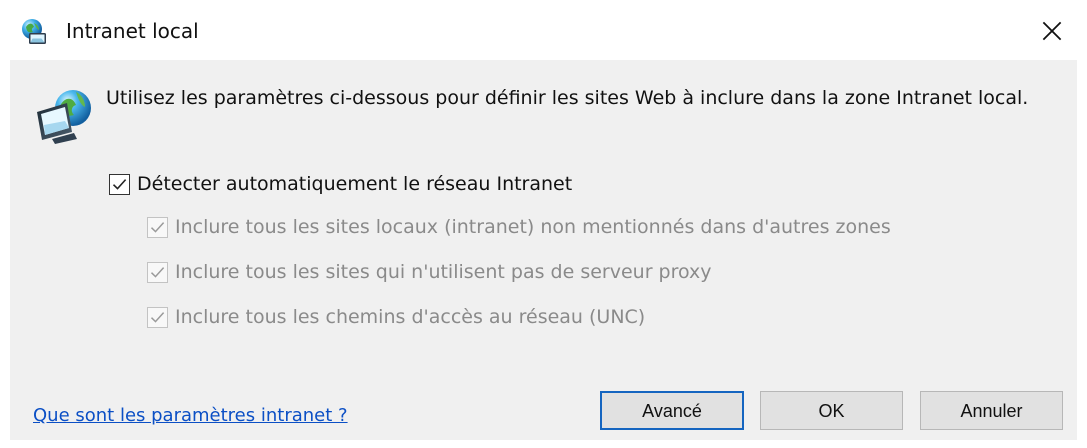  I want to click on auto-detect-intranet-checkbox, so click(119, 184).